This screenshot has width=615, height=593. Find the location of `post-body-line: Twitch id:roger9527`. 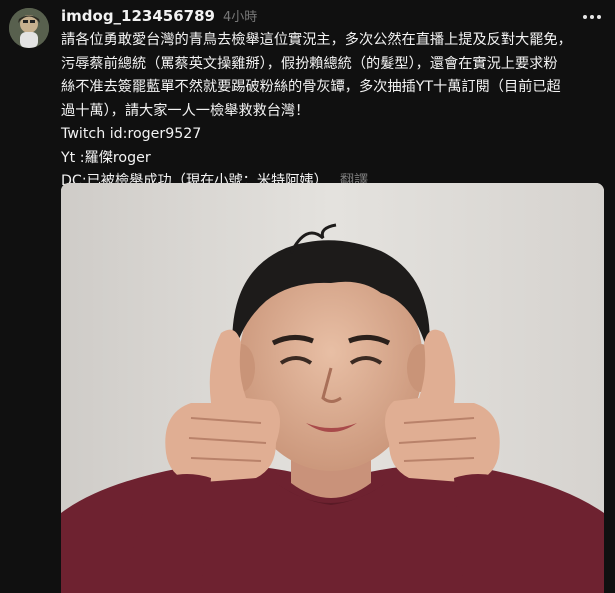

post-body-line: Twitch id:roger9527 is located at coordinates (131, 134).